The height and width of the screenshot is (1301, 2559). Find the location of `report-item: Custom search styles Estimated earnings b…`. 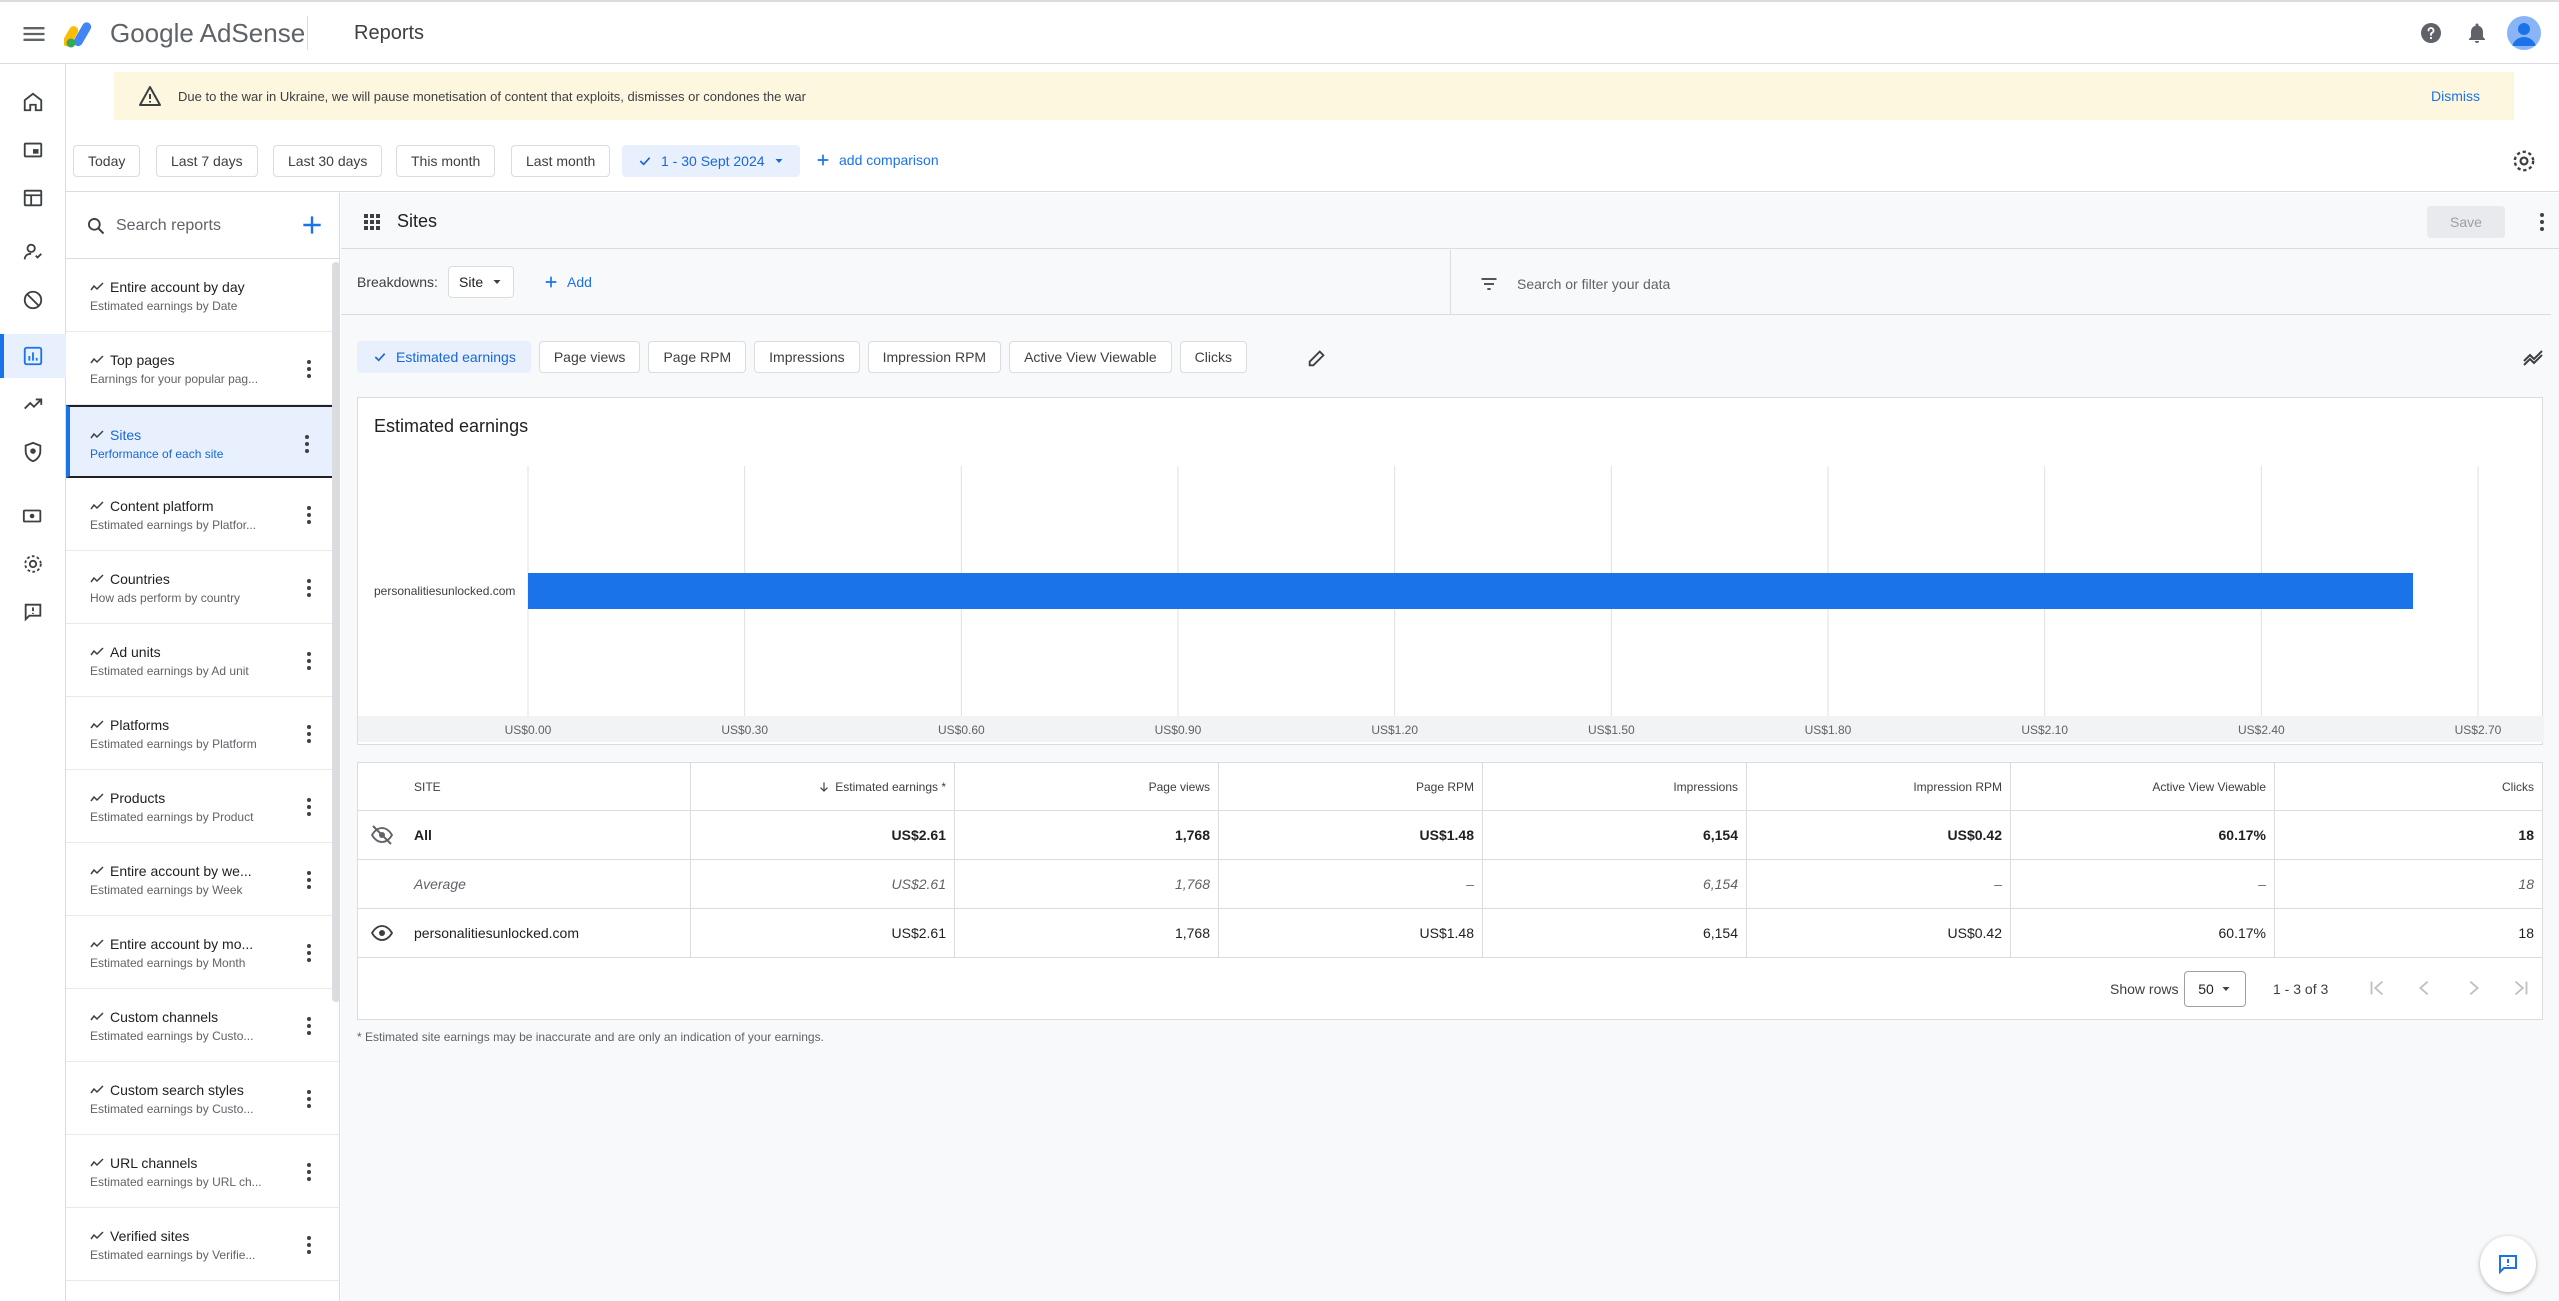

report-item: Custom search styles Estimated earnings b… is located at coordinates (202, 1098).